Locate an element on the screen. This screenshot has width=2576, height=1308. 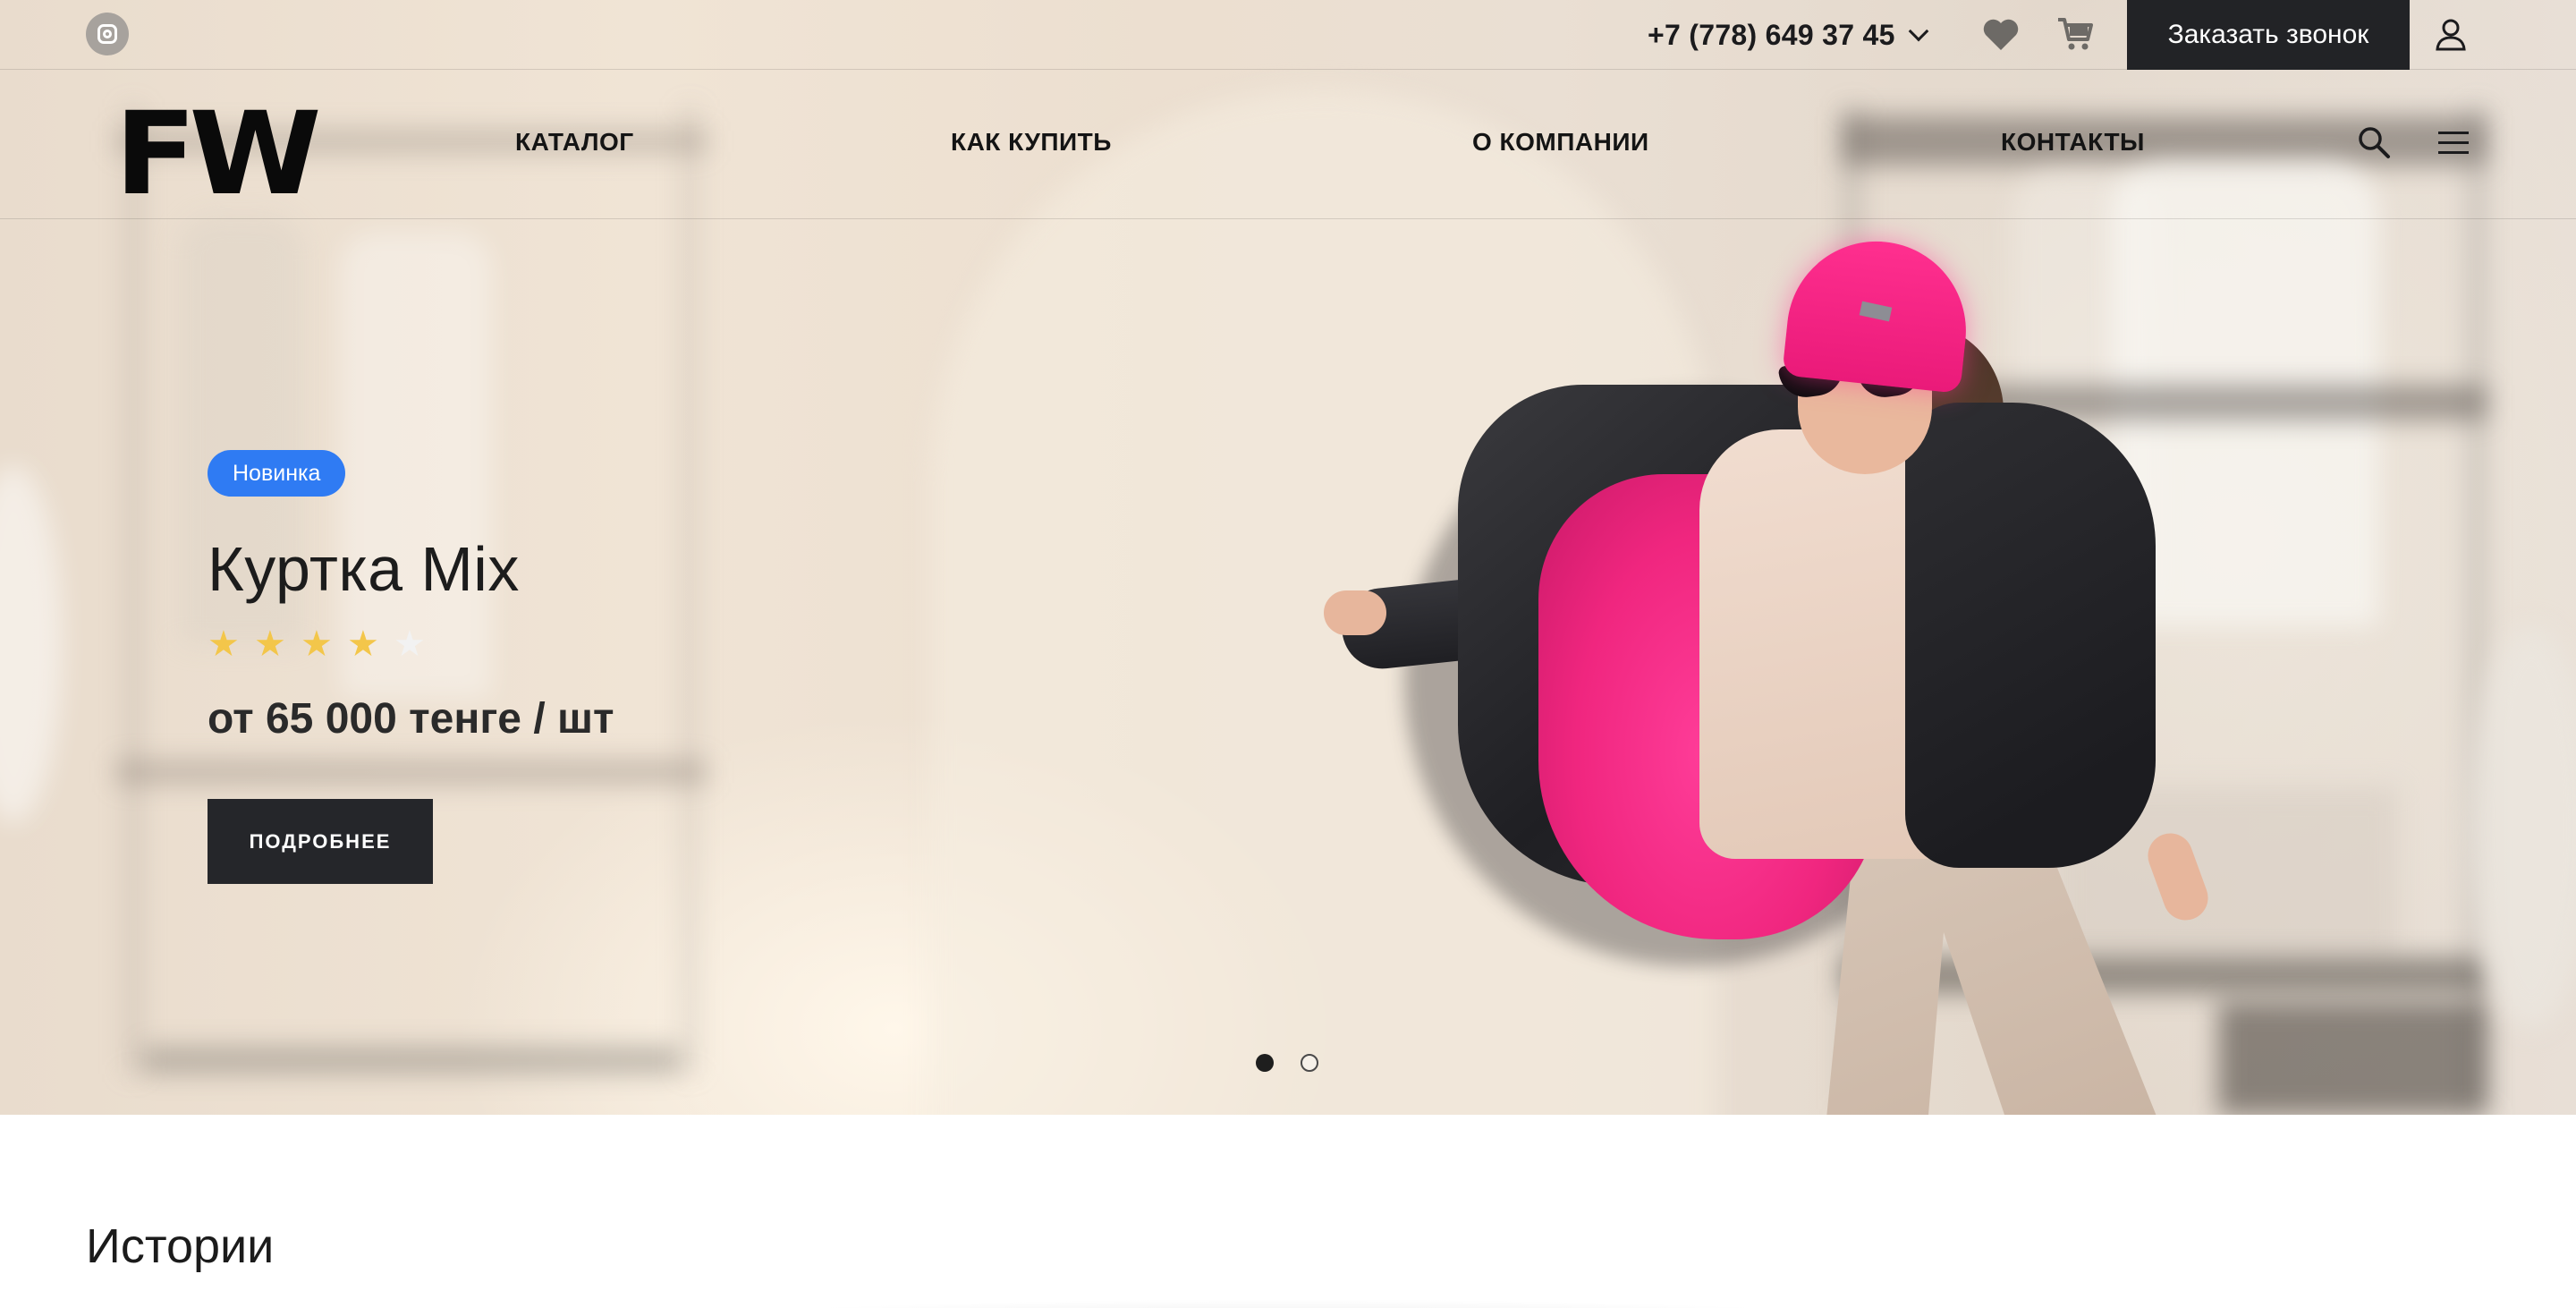
background-plant is located at coordinates (31, 644).